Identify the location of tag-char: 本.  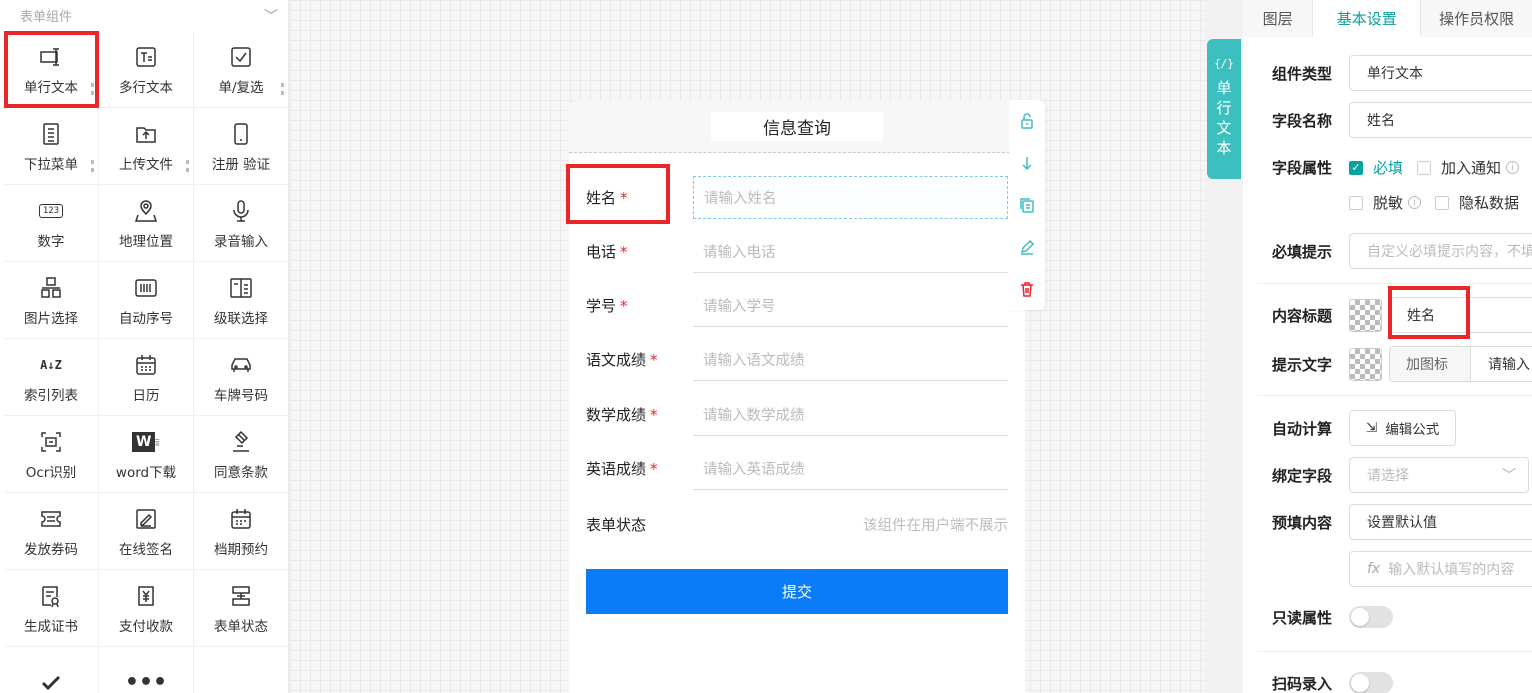
(1224, 148).